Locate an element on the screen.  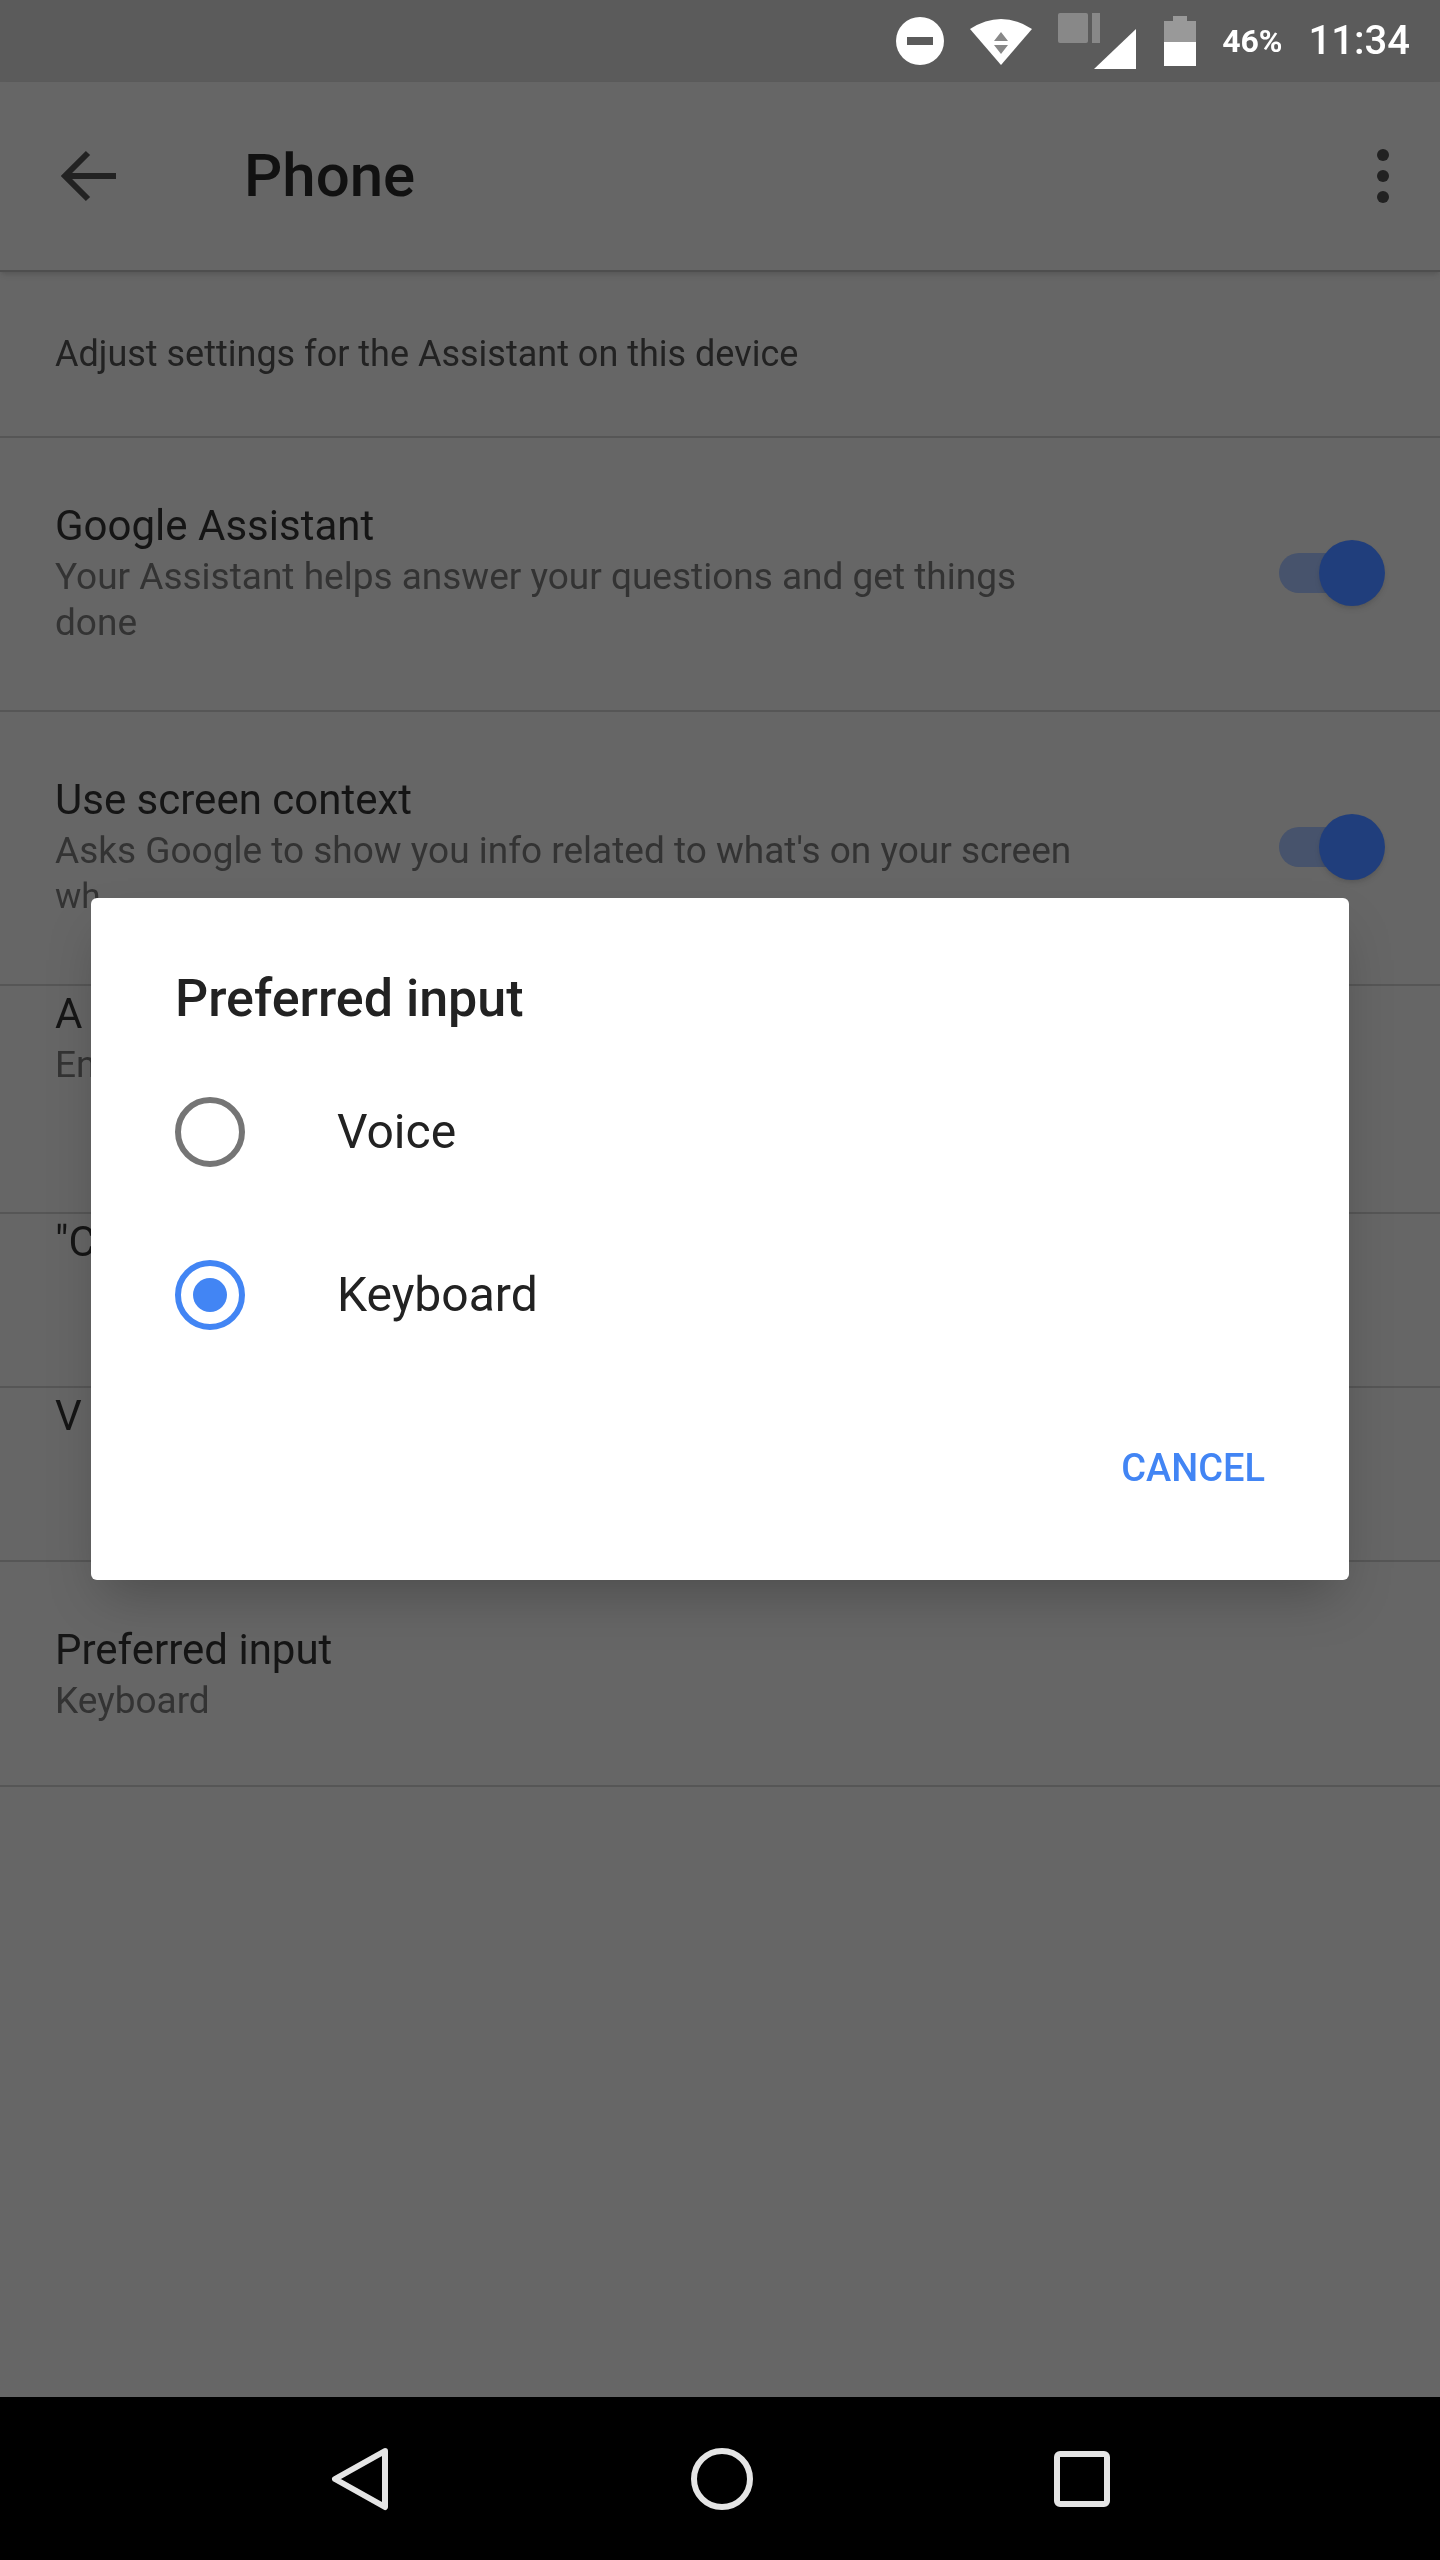
battery-percentage: 46% is located at coordinates (1252, 41).